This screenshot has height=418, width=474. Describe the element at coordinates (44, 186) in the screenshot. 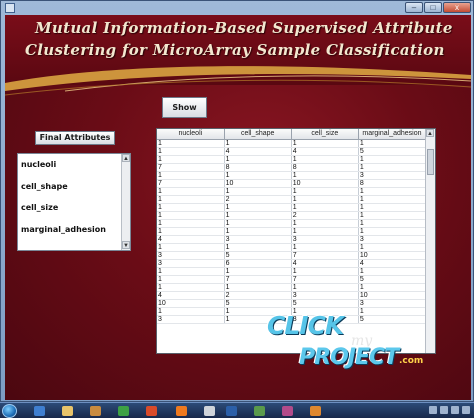

I see `list-item: cell_shape` at that location.